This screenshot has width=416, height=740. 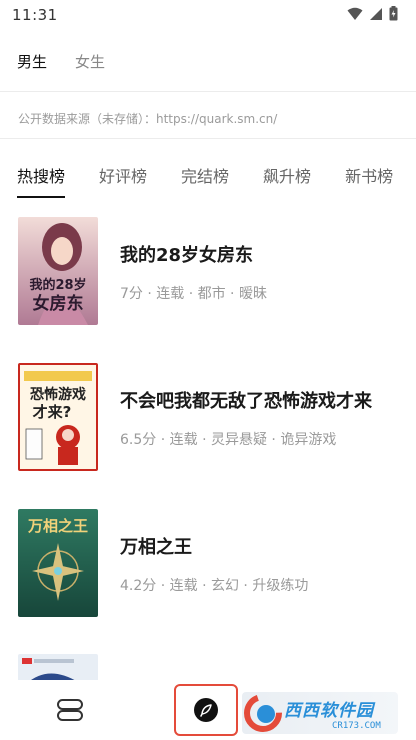 I want to click on book-cover: 万相之王, so click(x=58, y=563).